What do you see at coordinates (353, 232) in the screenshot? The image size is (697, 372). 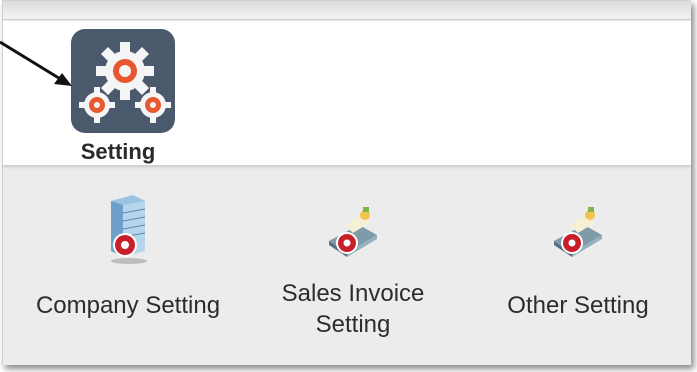 I see `invoice-settings-icon` at bounding box center [353, 232].